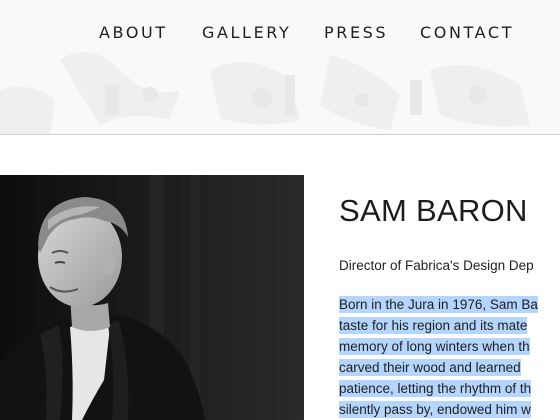  What do you see at coordinates (435, 409) in the screenshot?
I see `bio-line: silently pass by, endowed him w` at bounding box center [435, 409].